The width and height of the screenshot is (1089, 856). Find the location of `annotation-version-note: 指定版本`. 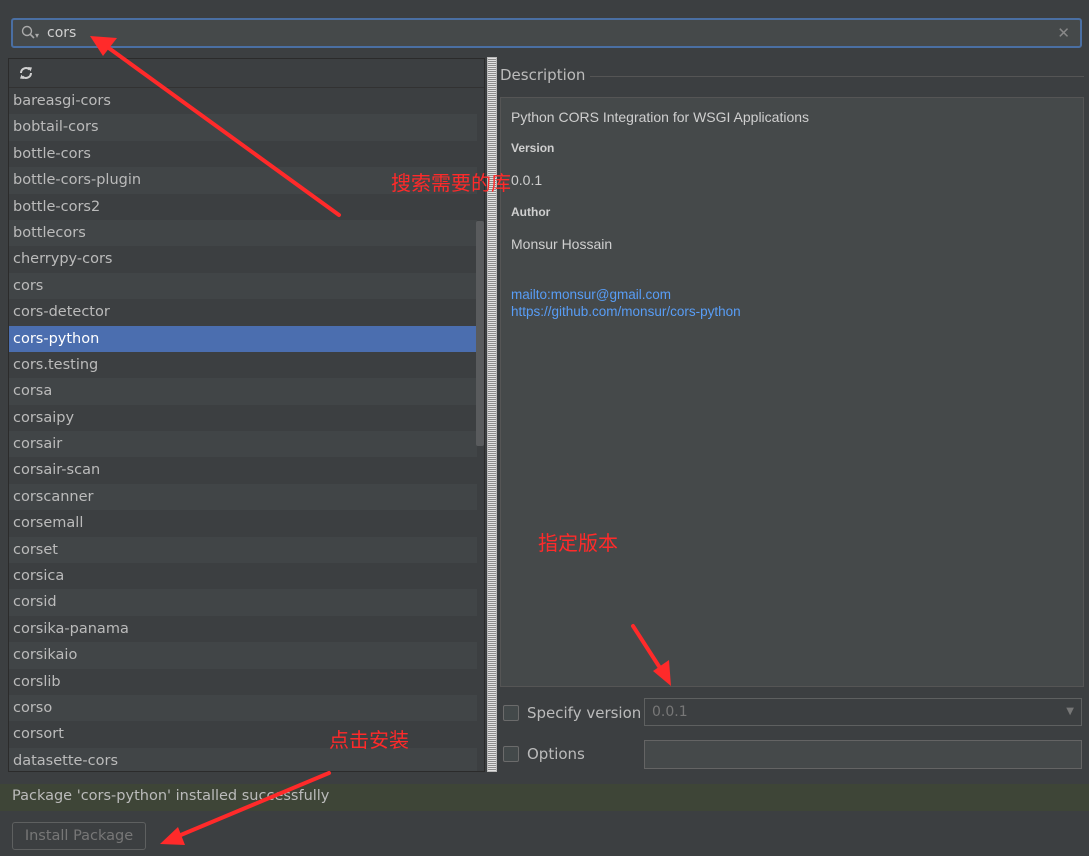

annotation-version-note: 指定版本 is located at coordinates (578, 543).